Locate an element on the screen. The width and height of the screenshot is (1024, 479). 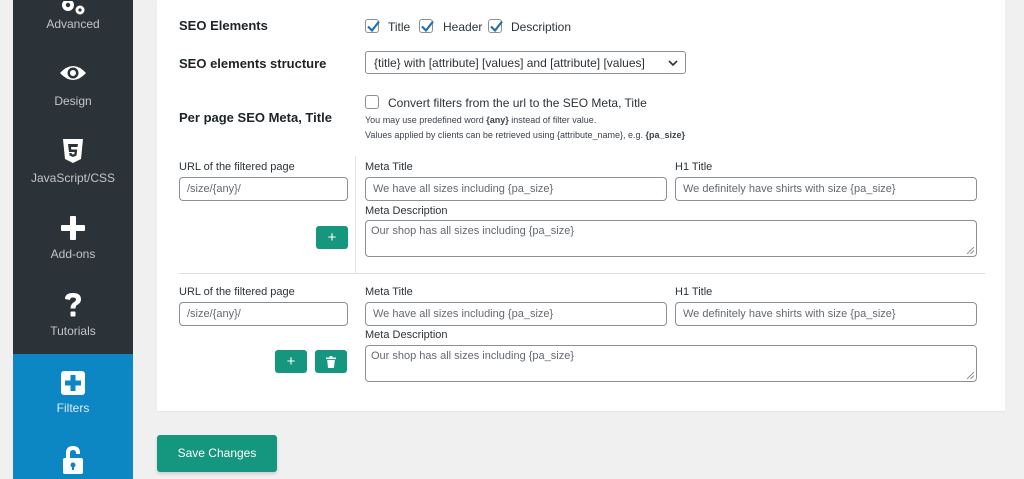
sidebar-item-license is located at coordinates (73, 455).